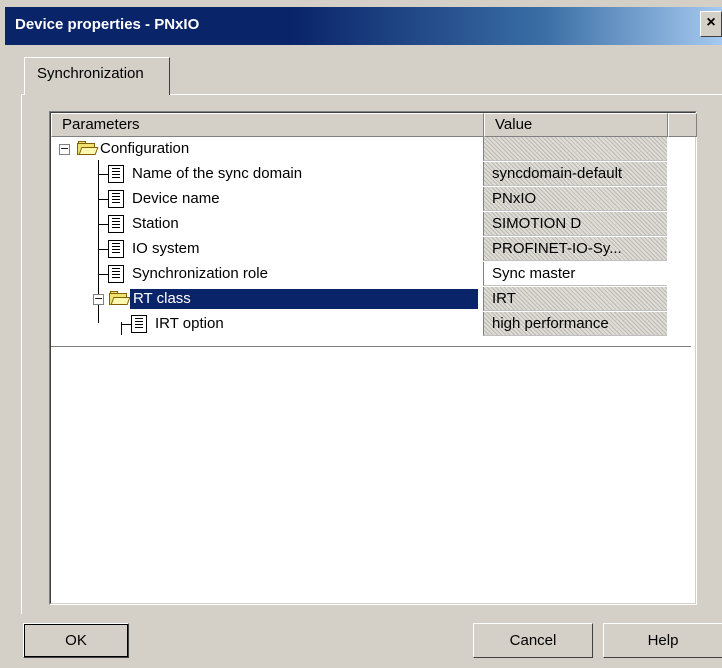 The image size is (722, 668). I want to click on row-value: Sync master, so click(575, 274).